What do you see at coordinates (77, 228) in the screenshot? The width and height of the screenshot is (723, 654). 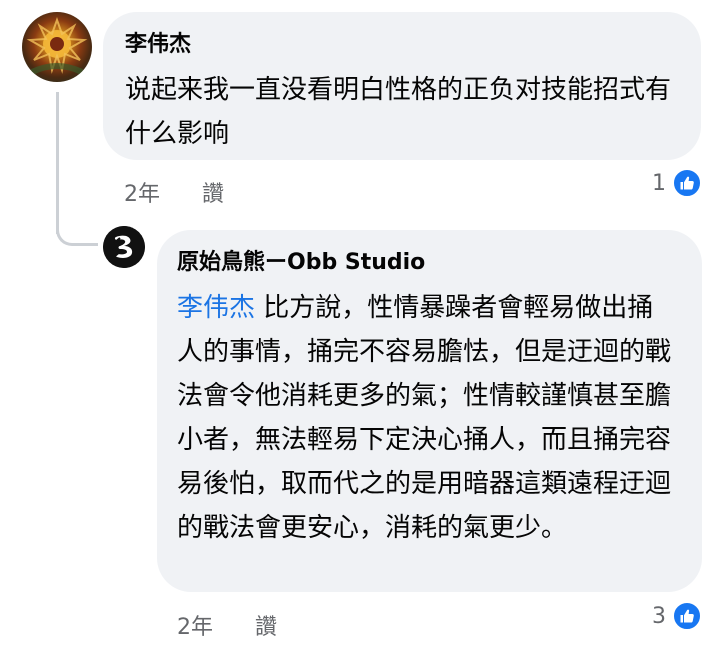 I see `thread-connector` at bounding box center [77, 228].